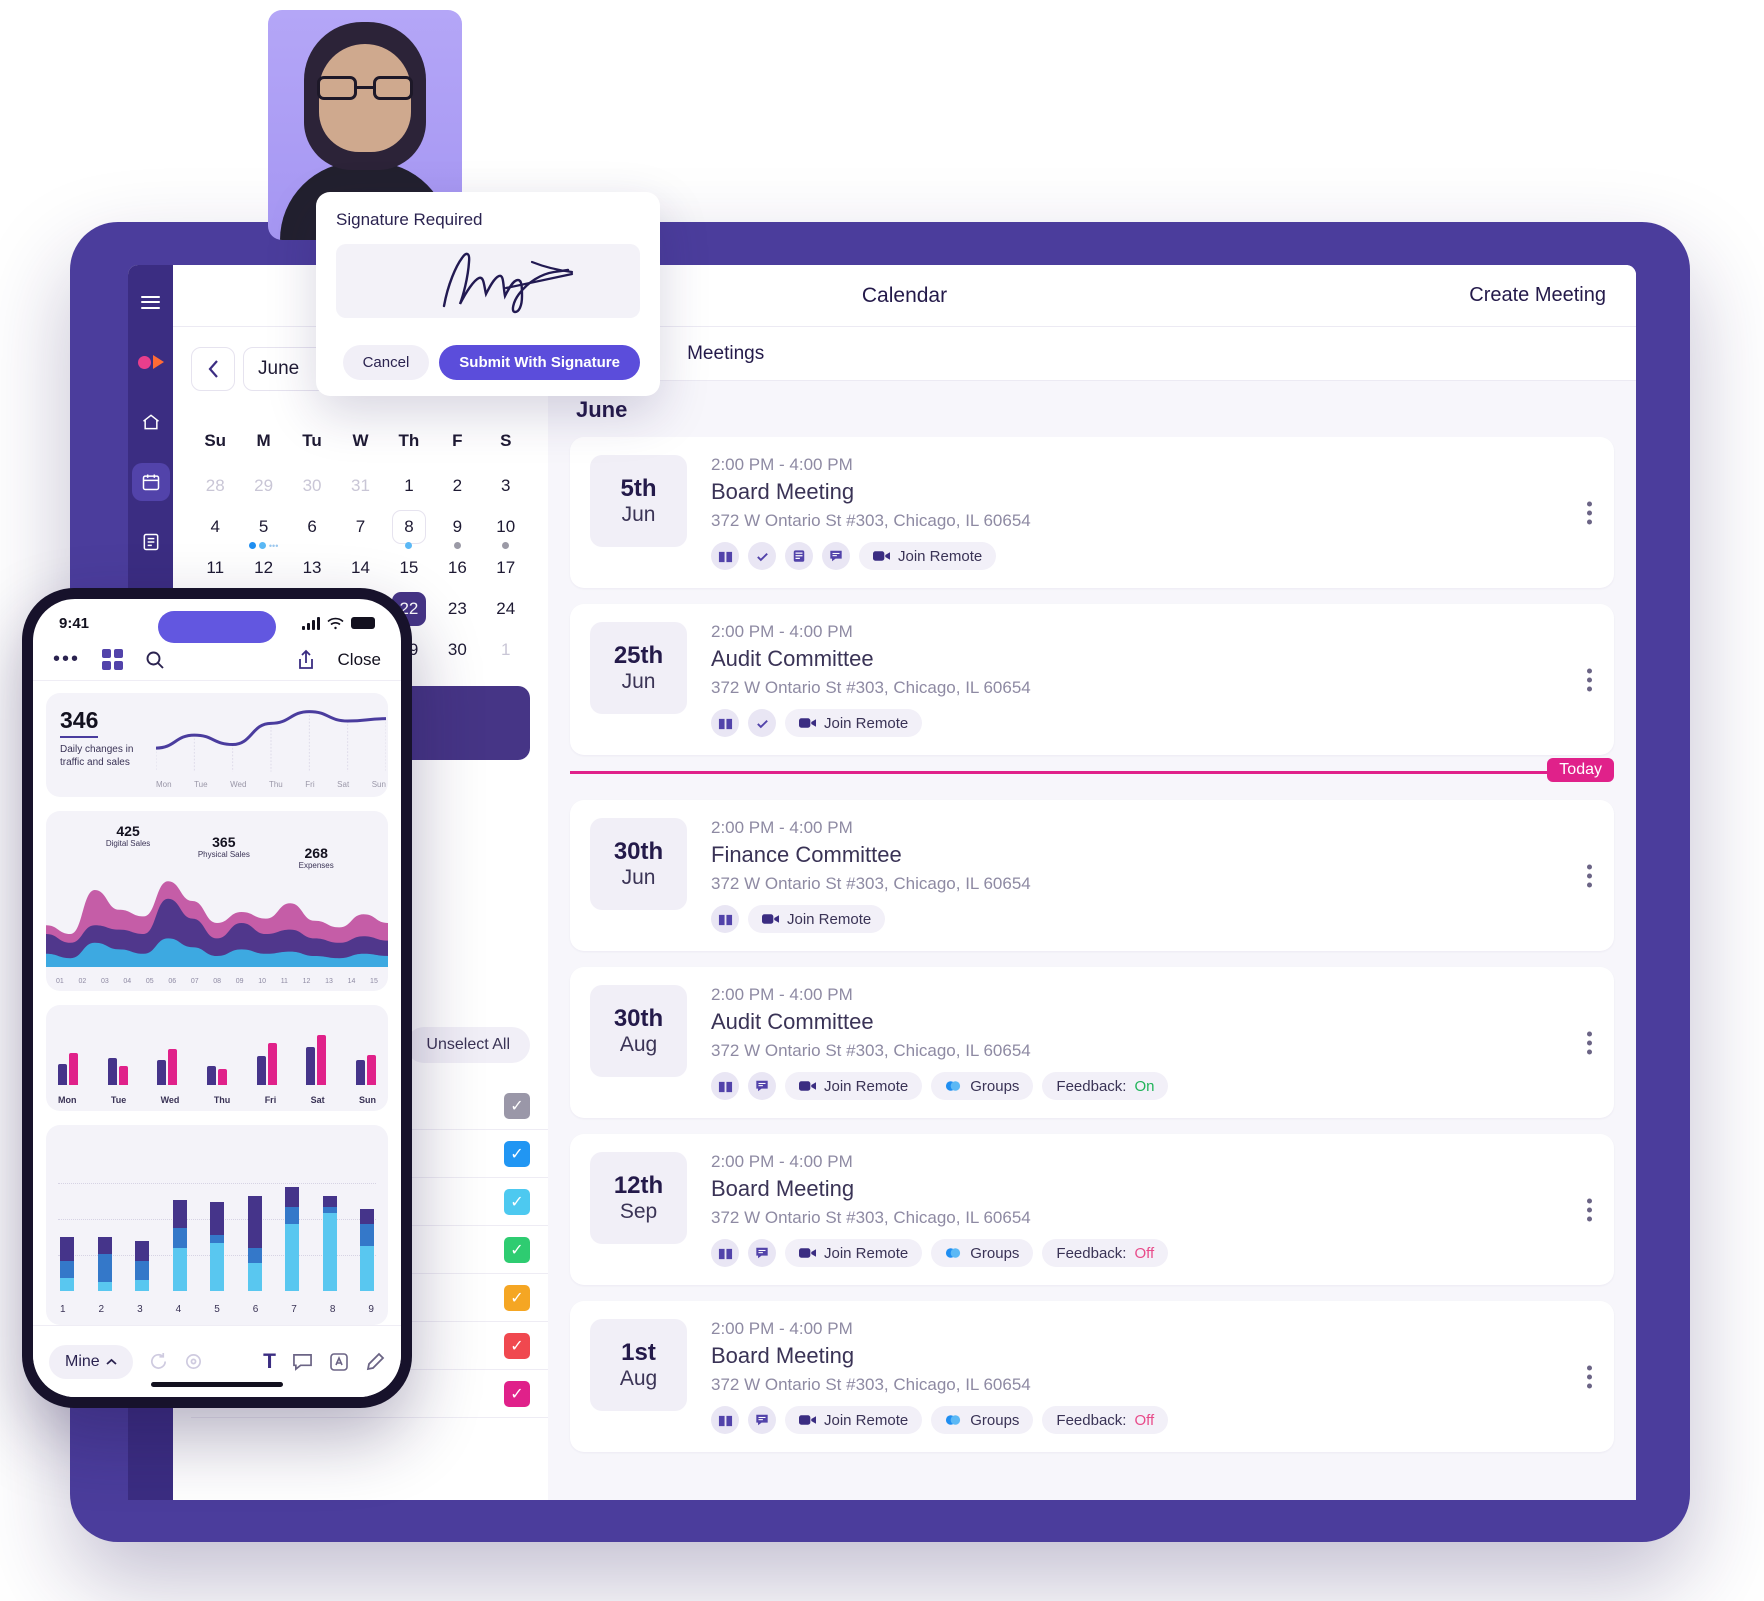 Image resolution: width=1764 pixels, height=1601 pixels. What do you see at coordinates (215, 526) in the screenshot?
I see `calendar-day: 4` at bounding box center [215, 526].